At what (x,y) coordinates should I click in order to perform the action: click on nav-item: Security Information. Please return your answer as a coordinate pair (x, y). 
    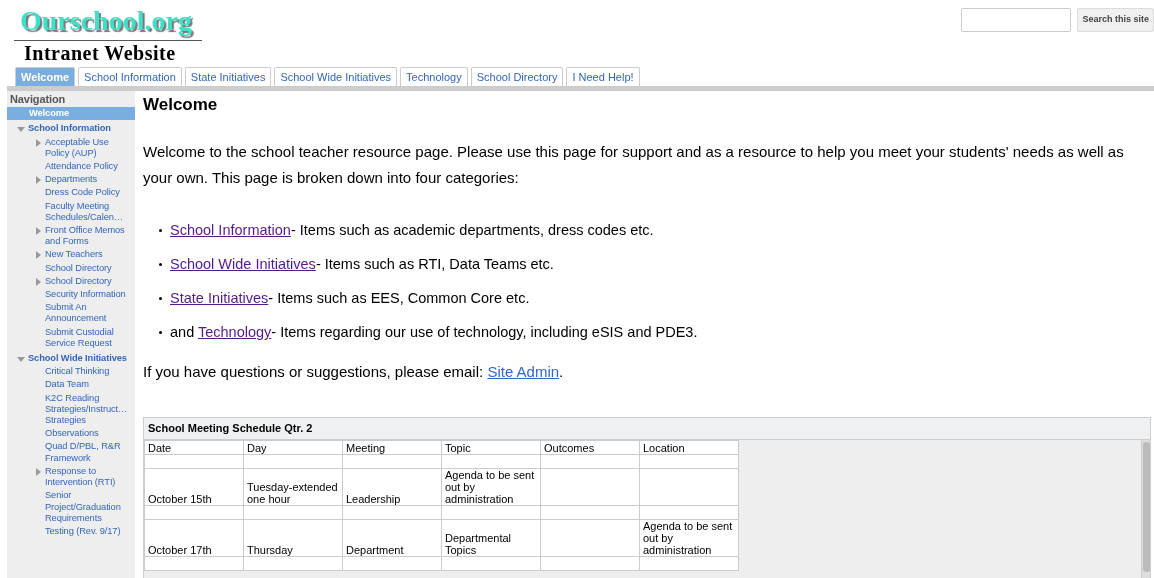
    Looking at the image, I should click on (71, 295).